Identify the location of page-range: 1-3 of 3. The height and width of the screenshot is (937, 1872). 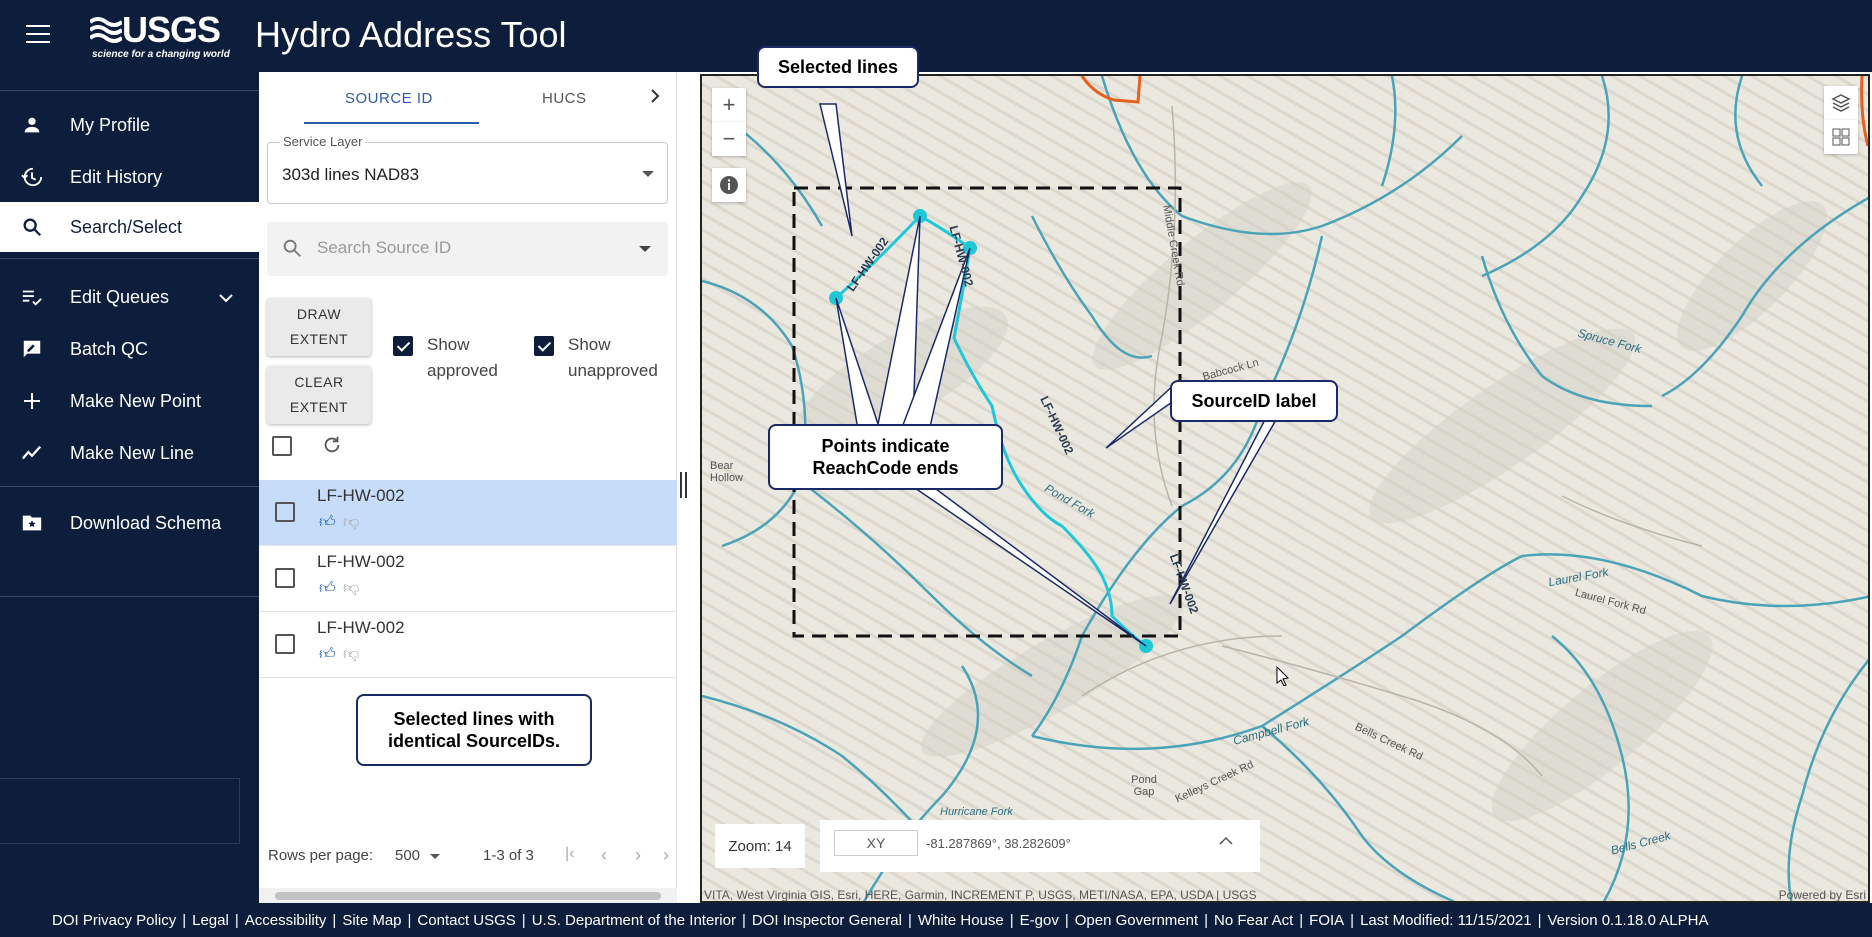
(508, 855).